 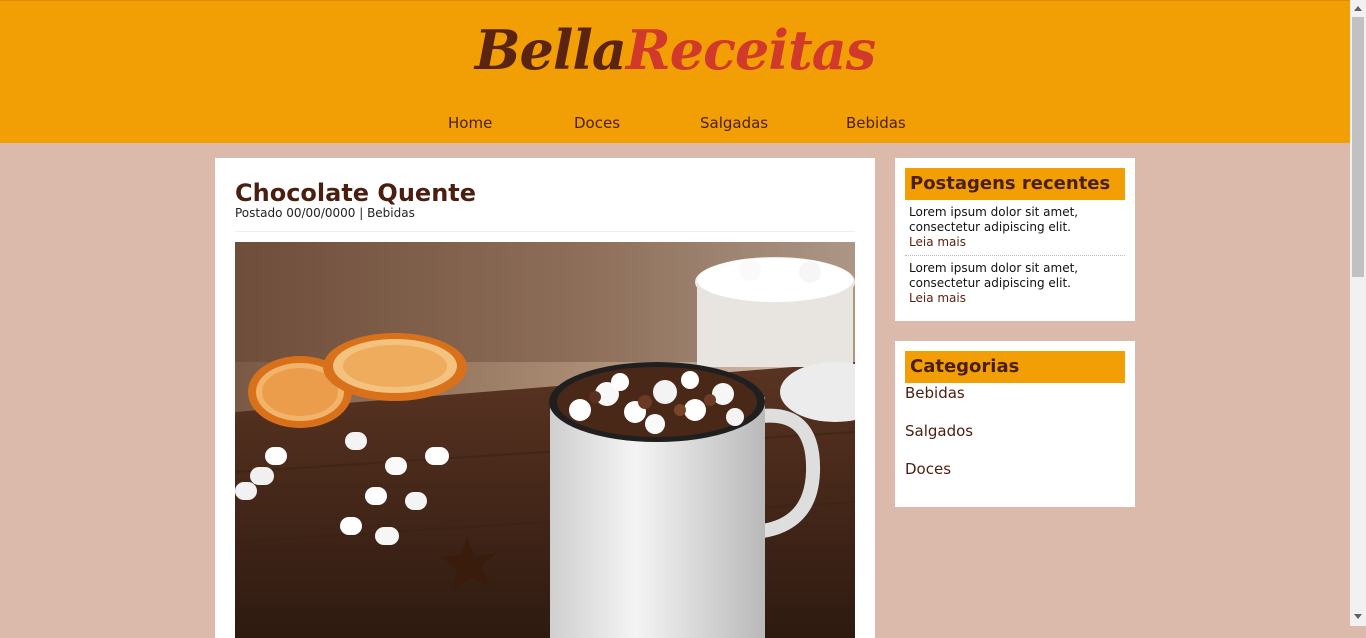 What do you see at coordinates (1015, 255) in the screenshot?
I see `recent-divider` at bounding box center [1015, 255].